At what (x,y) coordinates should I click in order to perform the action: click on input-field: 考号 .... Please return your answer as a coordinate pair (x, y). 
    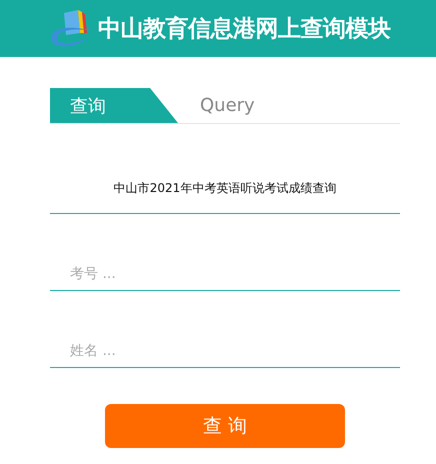
    Looking at the image, I should click on (225, 272).